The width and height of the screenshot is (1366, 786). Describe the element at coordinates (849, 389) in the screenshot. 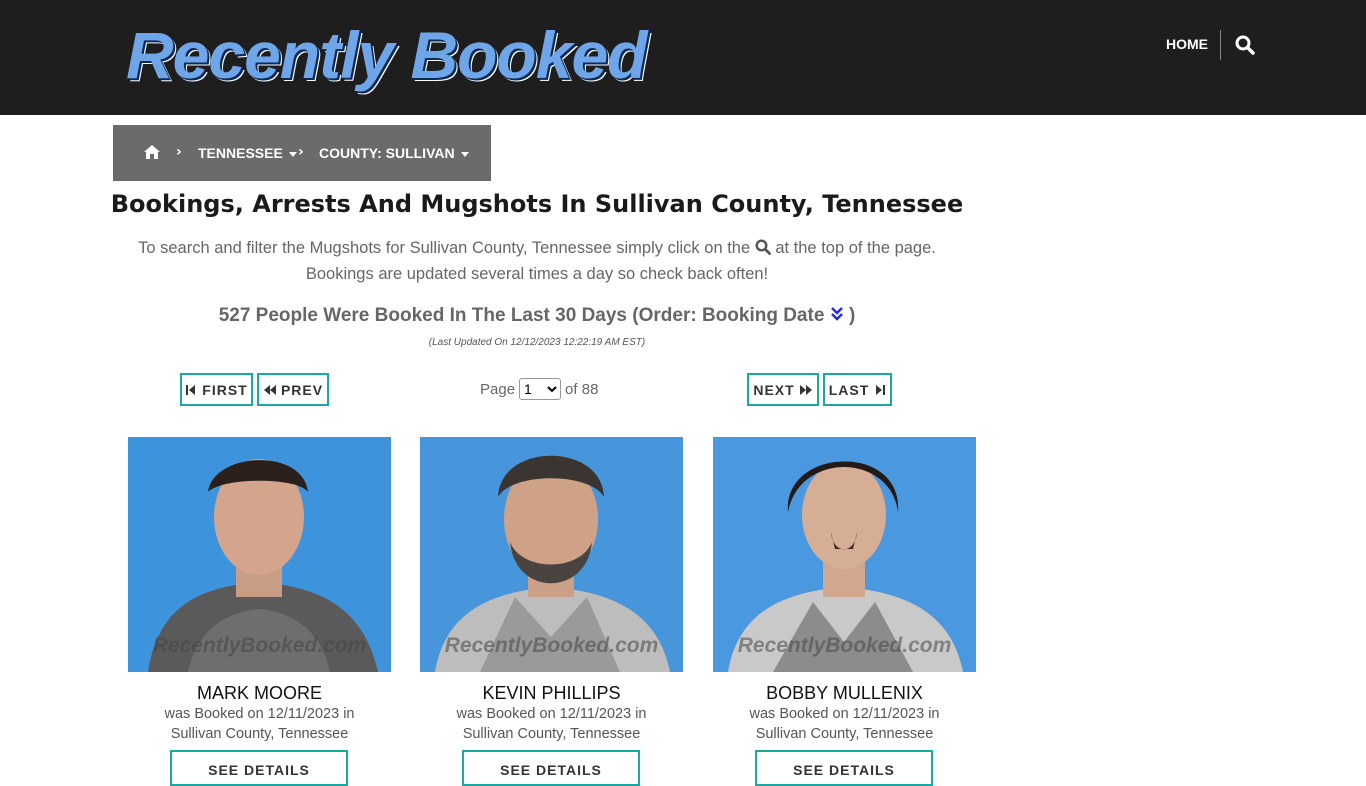

I see `last-page-label: LAST` at that location.